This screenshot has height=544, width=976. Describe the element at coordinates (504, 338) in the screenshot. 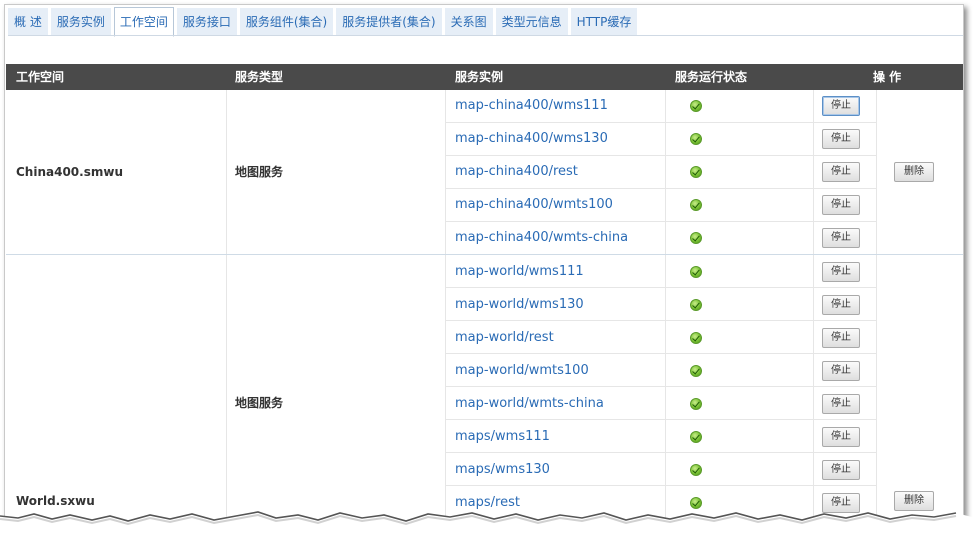

I see `service-instance-link: map-world/rest` at that location.